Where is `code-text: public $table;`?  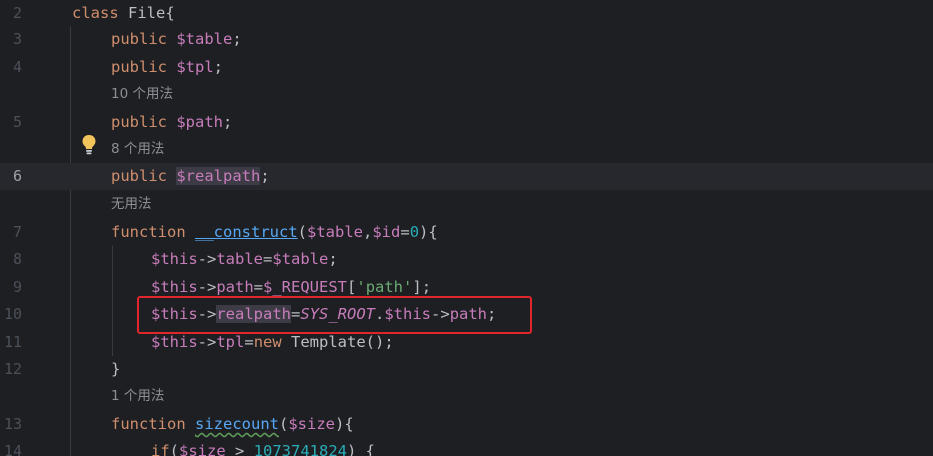
code-text: public $table; is located at coordinates (176, 39).